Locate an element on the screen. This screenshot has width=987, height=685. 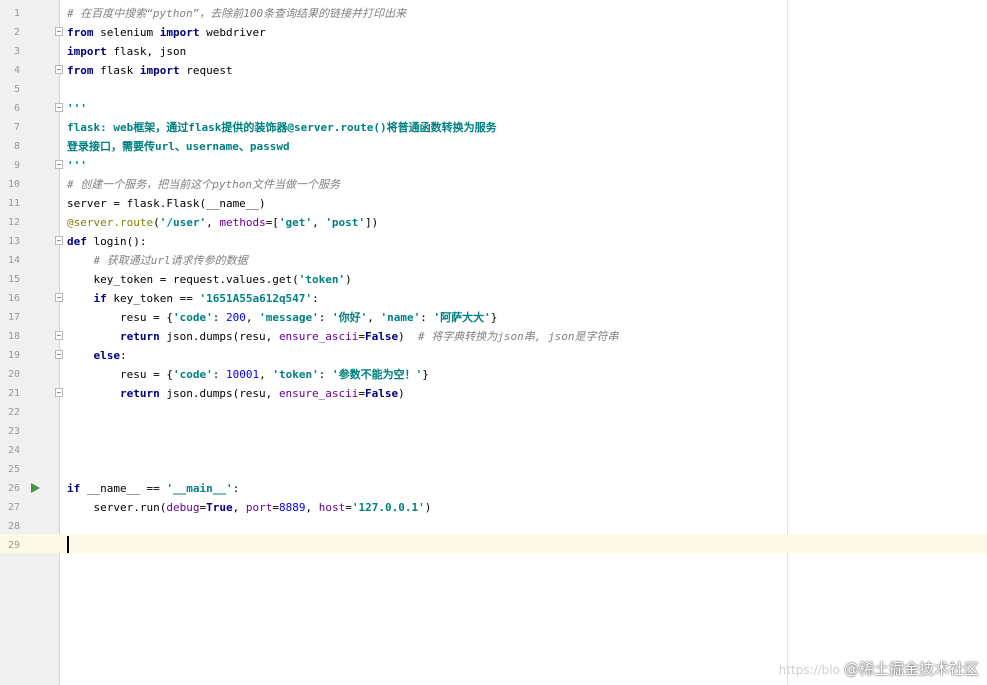
line-number: 4 is located at coordinates (16, 70).